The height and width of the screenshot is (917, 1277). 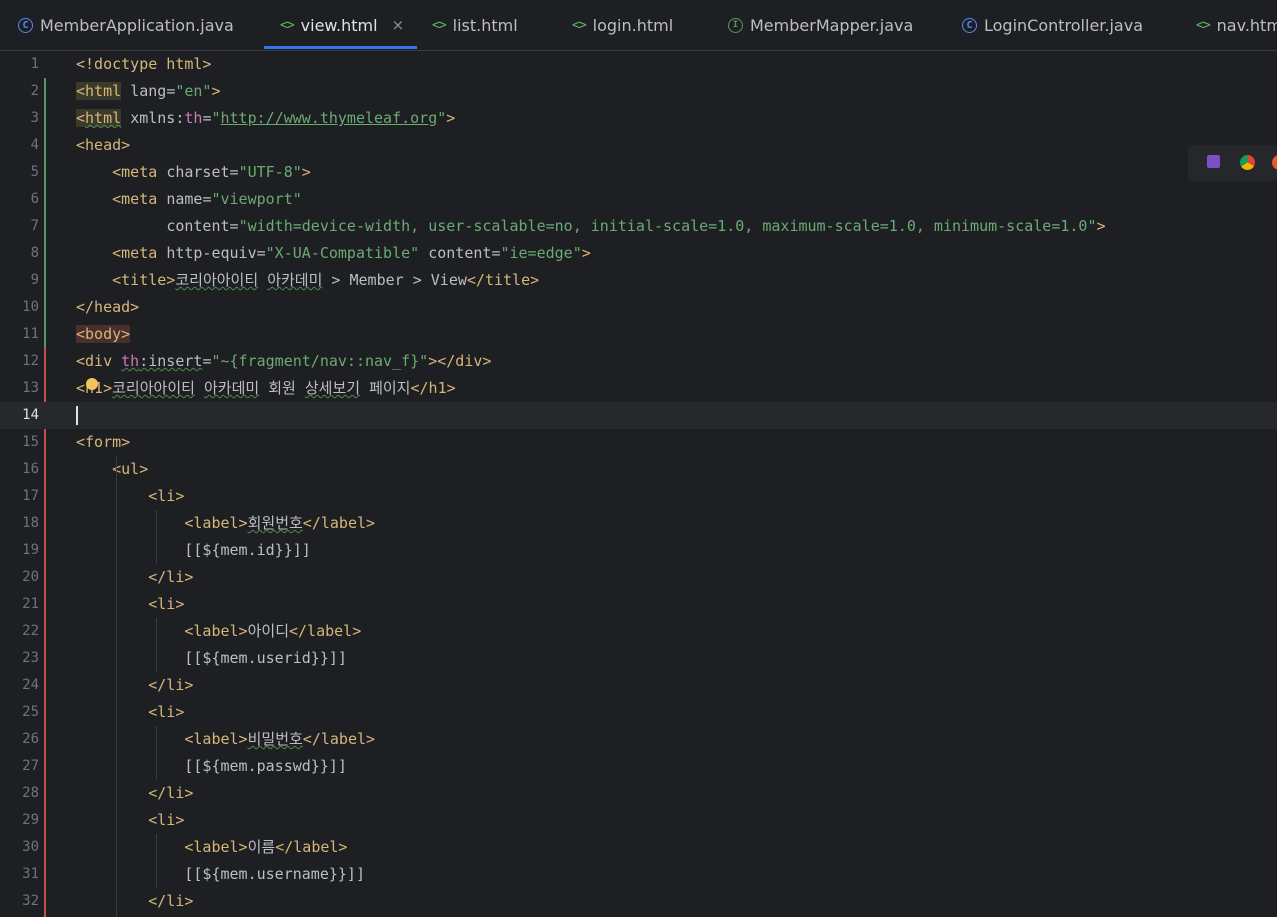 What do you see at coordinates (1213, 161) in the screenshot?
I see `intellij-browser-icon` at bounding box center [1213, 161].